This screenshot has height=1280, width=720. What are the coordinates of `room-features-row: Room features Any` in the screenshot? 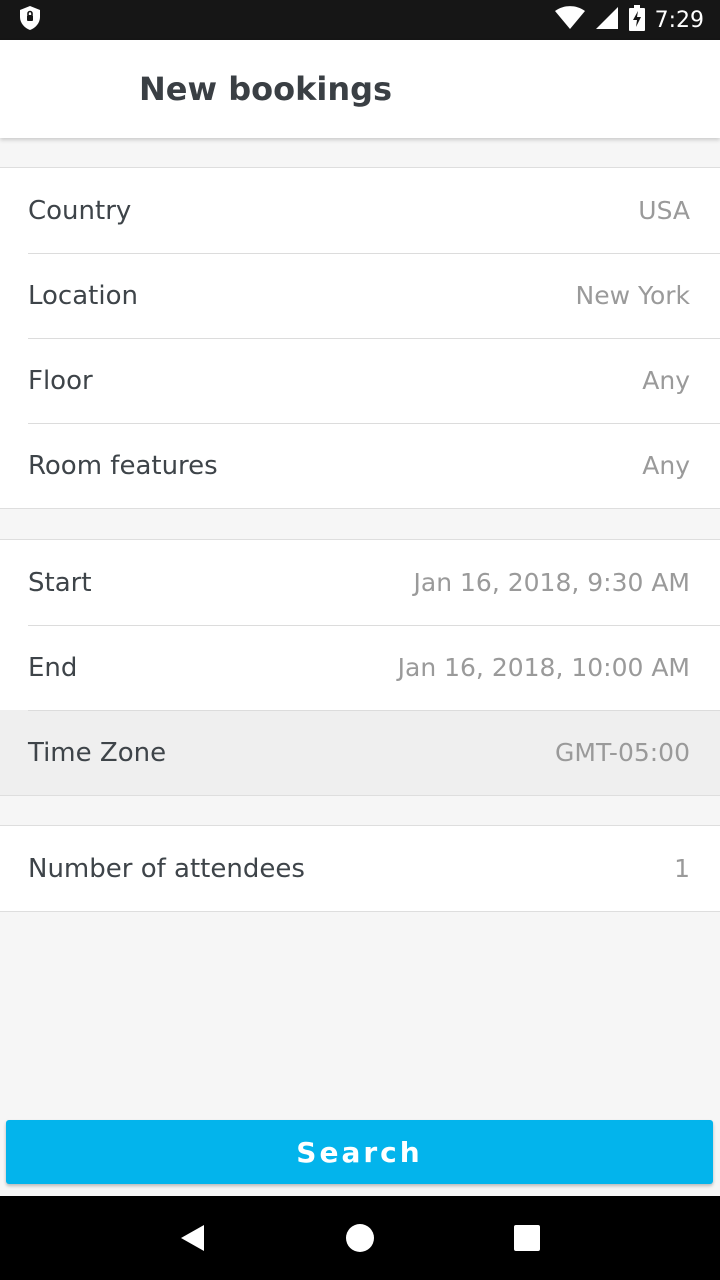 It's located at (360, 465).